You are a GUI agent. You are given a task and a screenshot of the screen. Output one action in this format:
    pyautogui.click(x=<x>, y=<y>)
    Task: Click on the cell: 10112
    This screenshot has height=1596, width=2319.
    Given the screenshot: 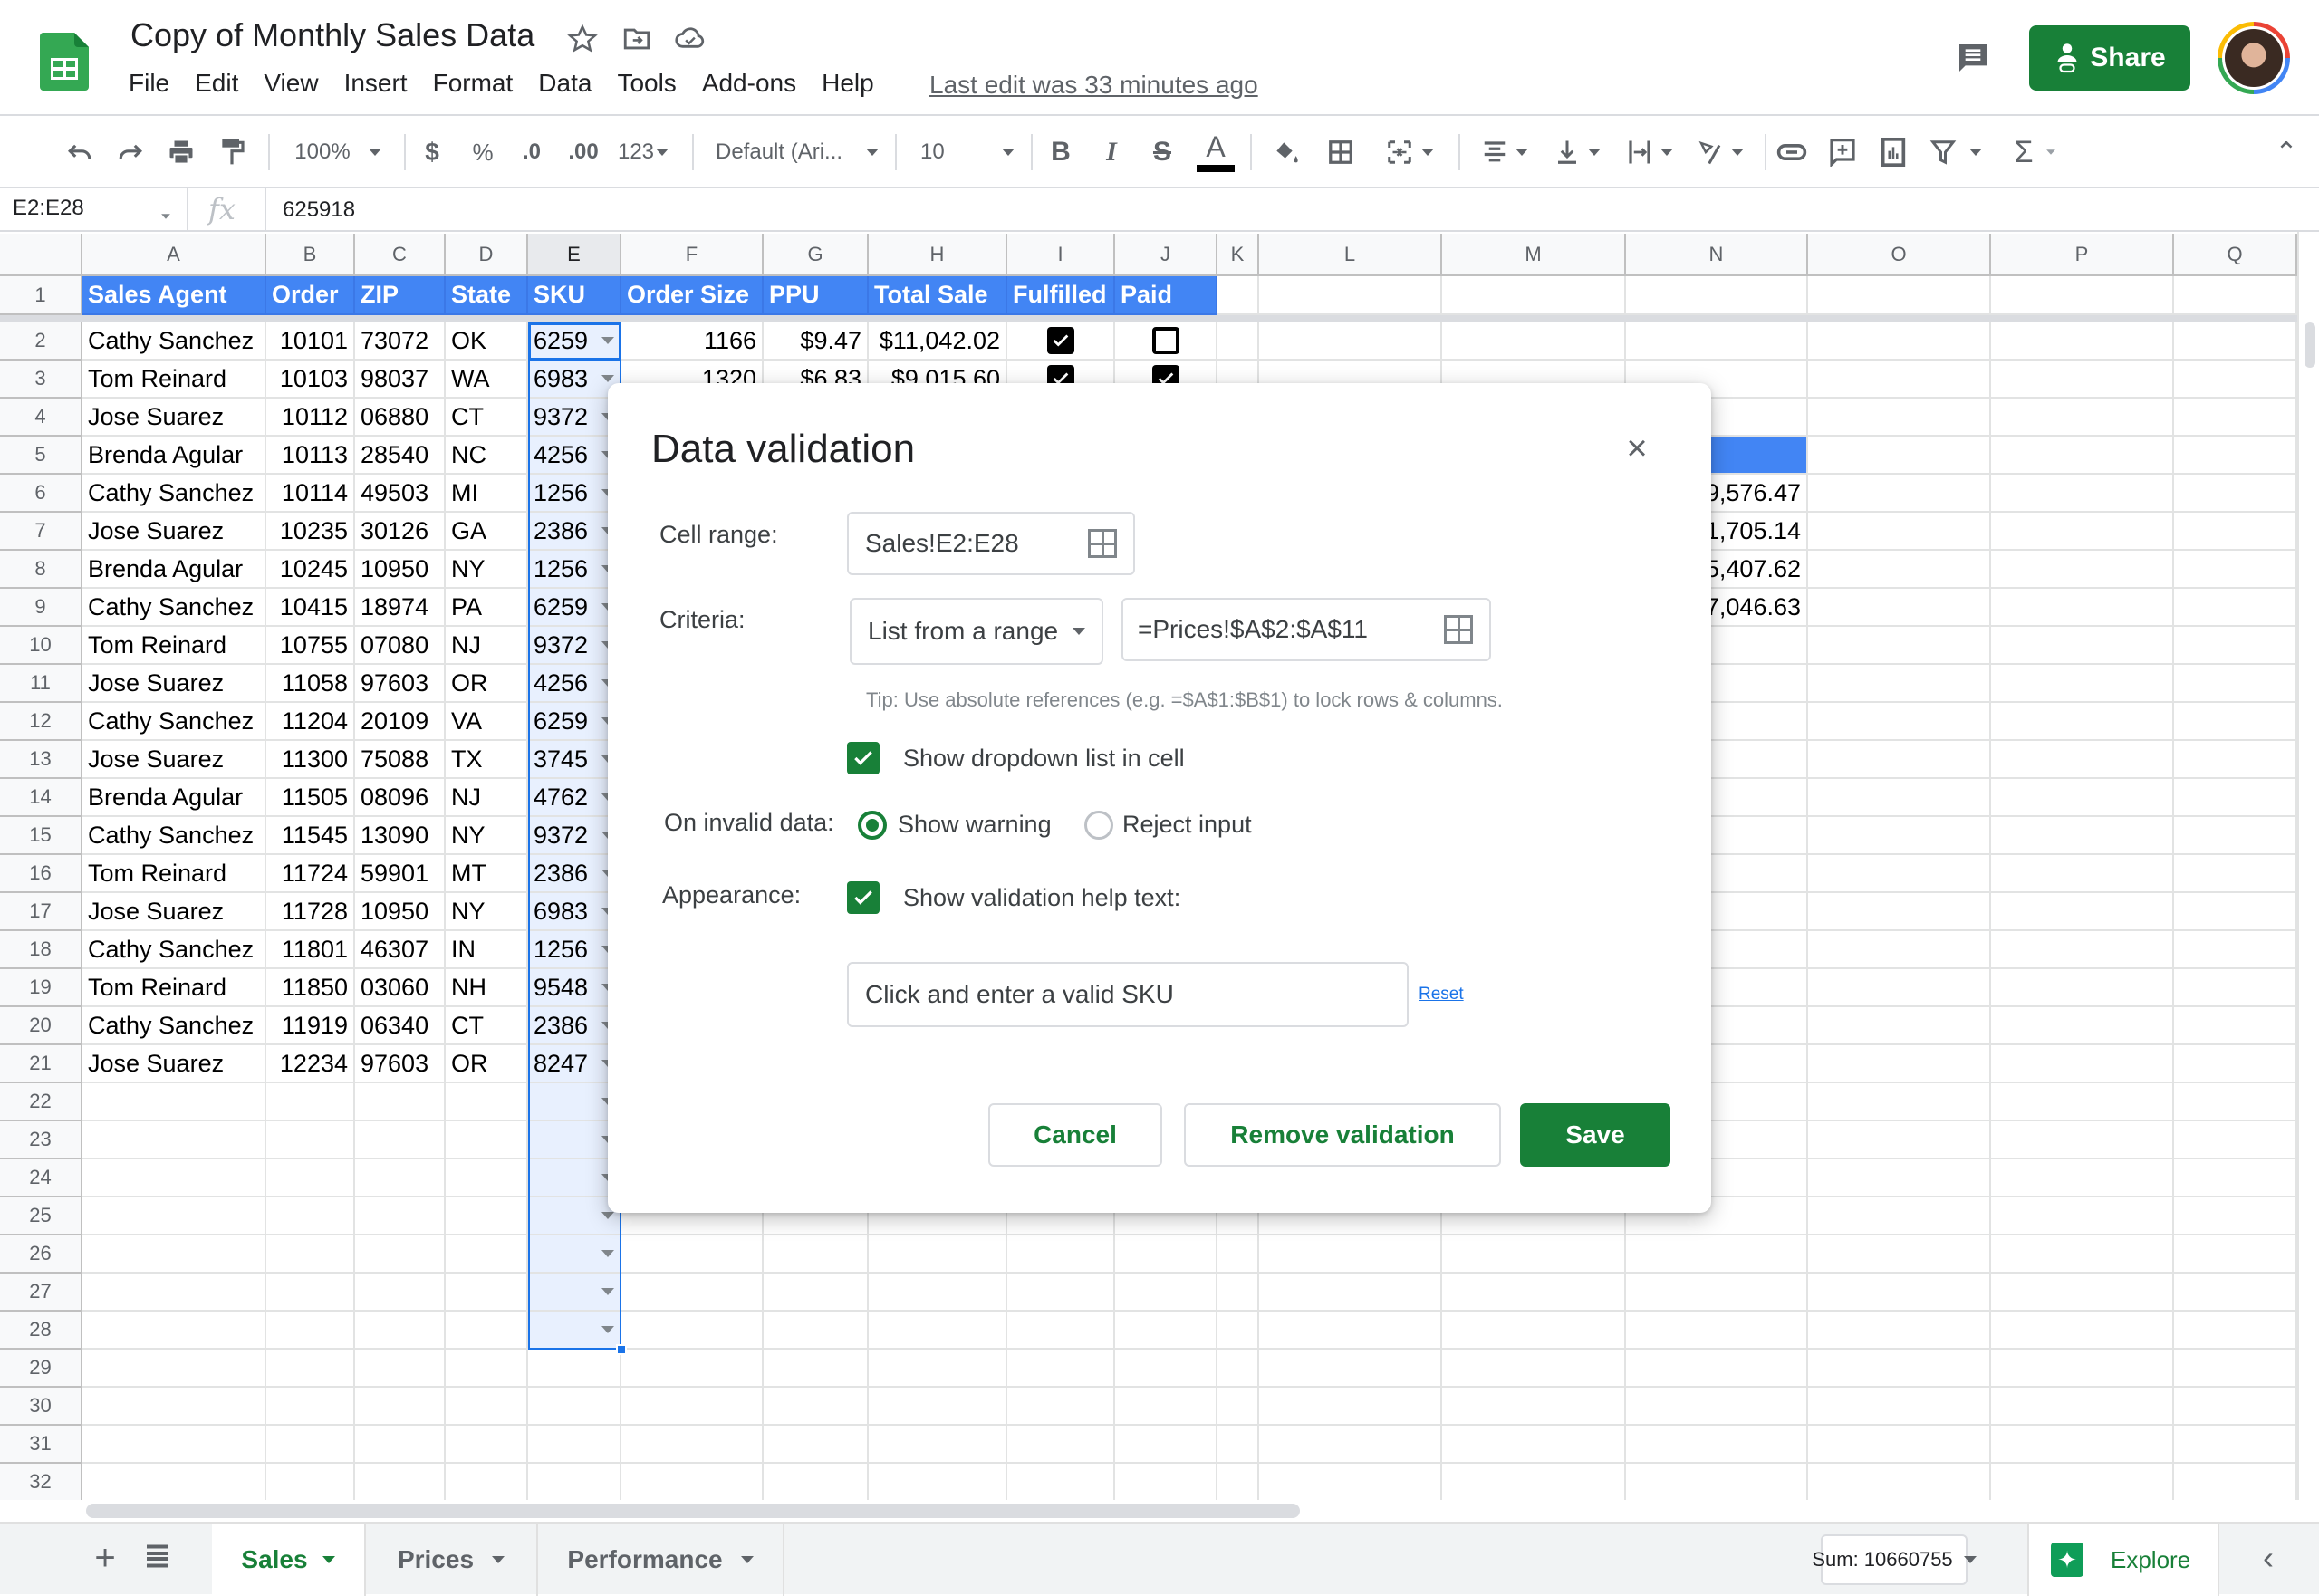 What is the action you would take?
    pyautogui.click(x=310, y=418)
    